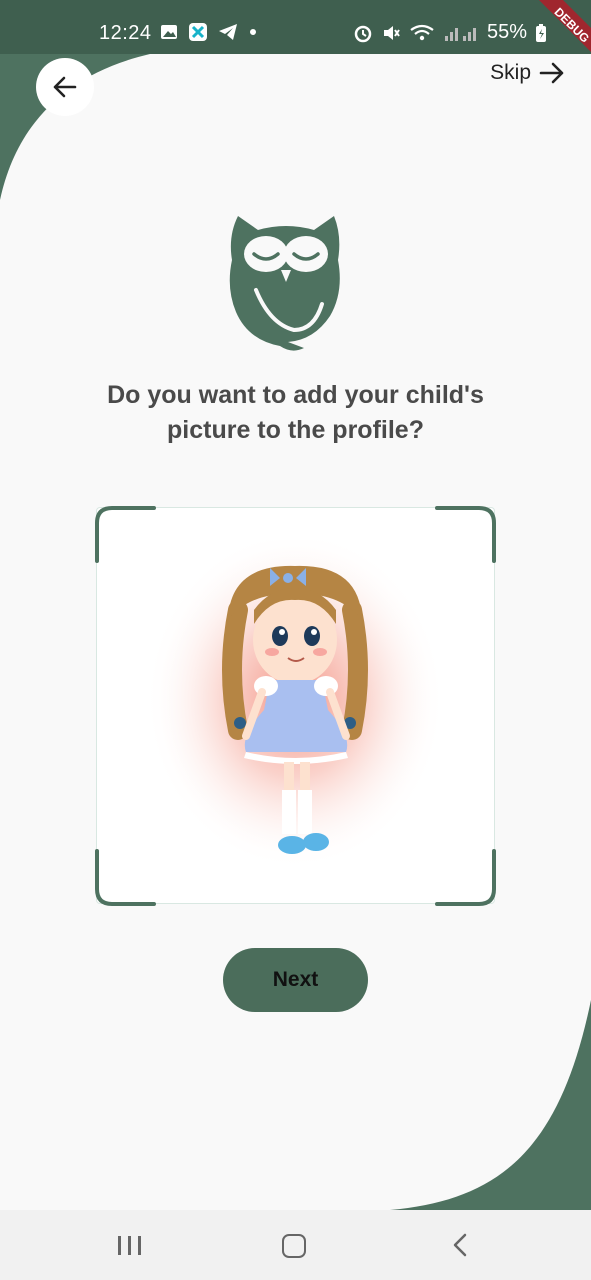 The height and width of the screenshot is (1280, 591). I want to click on question-line-2: picture to the profile?, so click(295, 430).